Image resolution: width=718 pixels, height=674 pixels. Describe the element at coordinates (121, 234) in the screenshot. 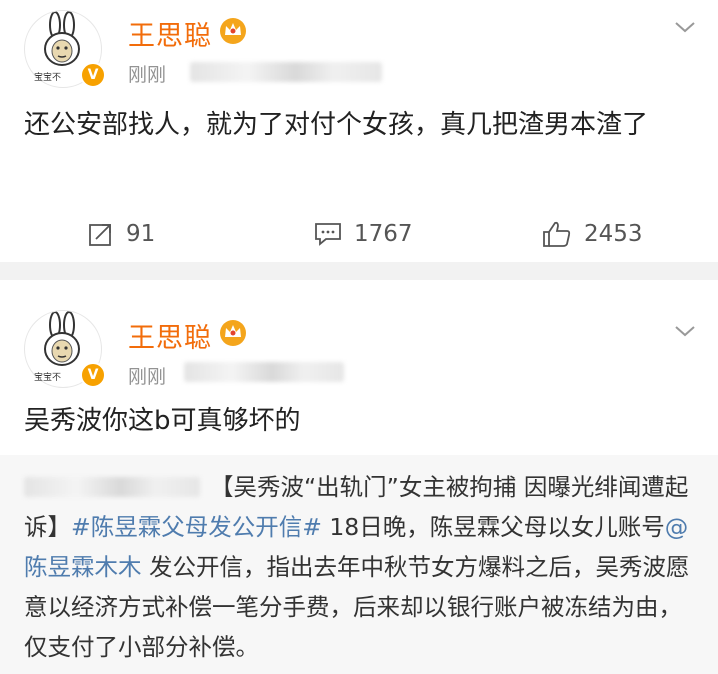

I see `repost-button: 91` at that location.